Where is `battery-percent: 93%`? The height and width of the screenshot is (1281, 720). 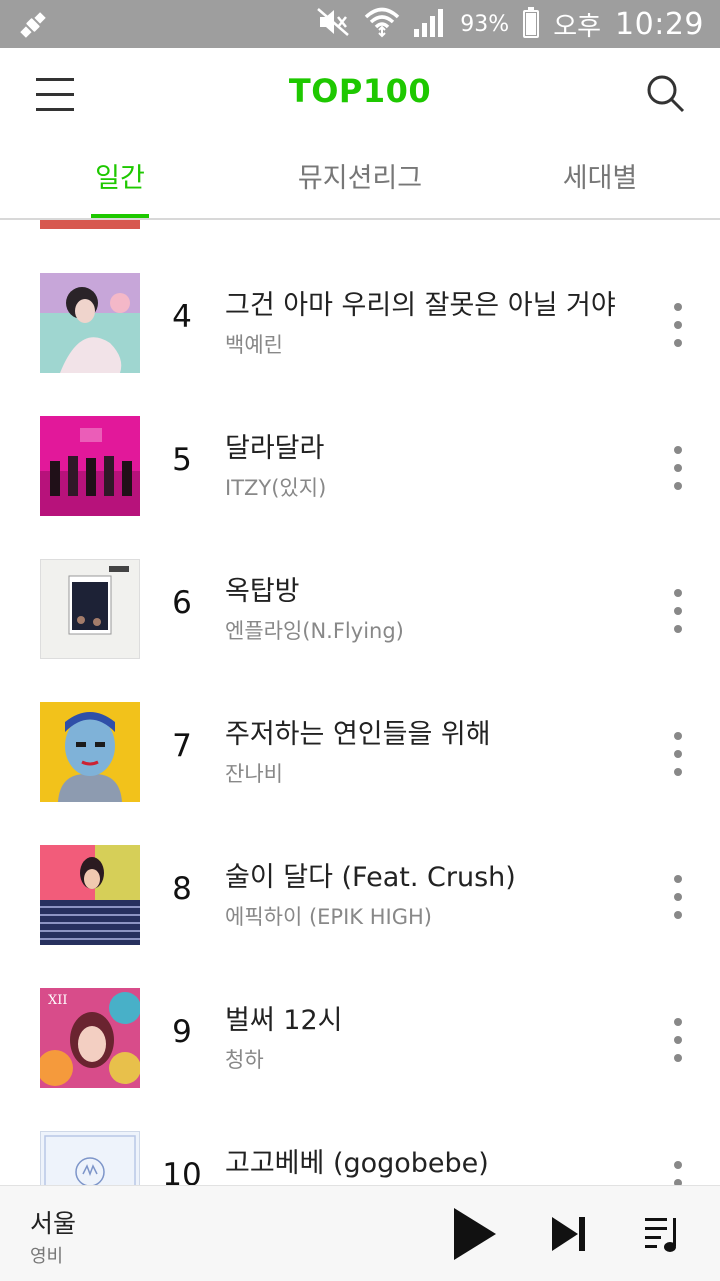 battery-percent: 93% is located at coordinates (485, 24).